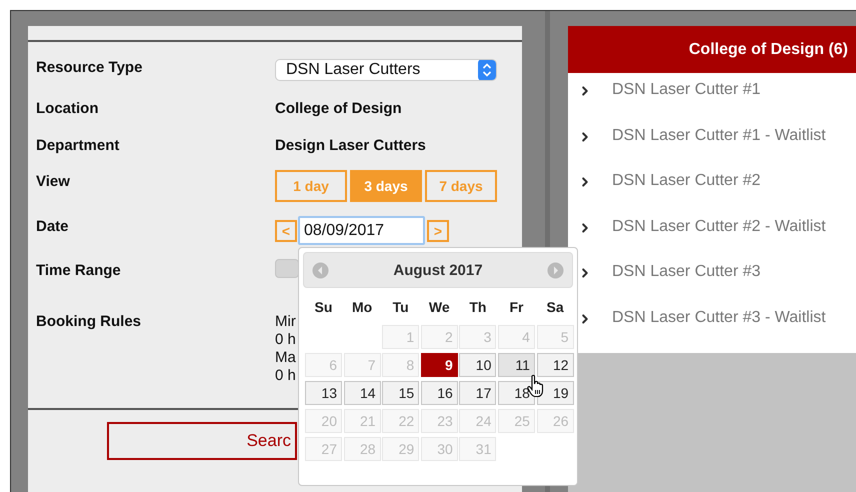 The width and height of the screenshot is (856, 492). What do you see at coordinates (439, 337) in the screenshot?
I see `calendar-day: 2` at bounding box center [439, 337].